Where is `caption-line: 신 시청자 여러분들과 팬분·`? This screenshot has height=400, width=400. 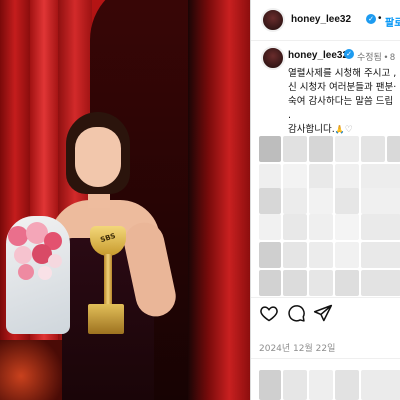 caption-line: 신 시청자 여러분들과 팬분· is located at coordinates (342, 87).